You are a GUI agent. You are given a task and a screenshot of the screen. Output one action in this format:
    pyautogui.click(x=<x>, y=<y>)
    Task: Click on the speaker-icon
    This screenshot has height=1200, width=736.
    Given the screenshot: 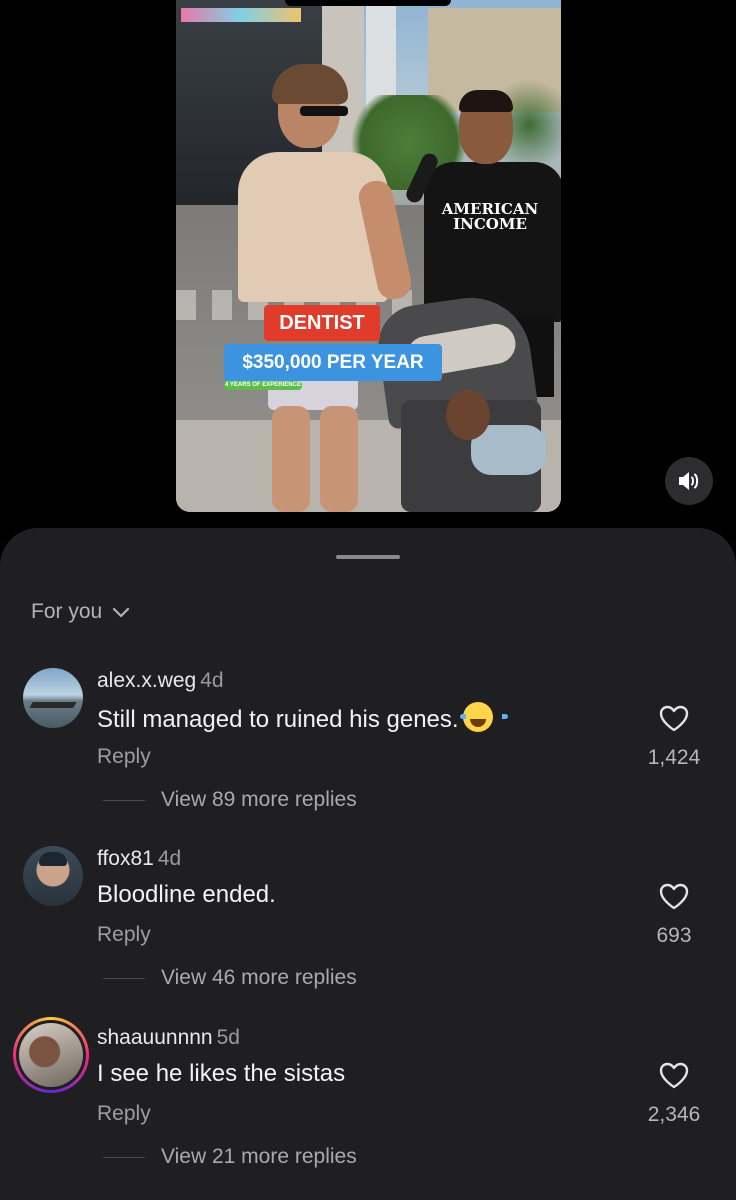 What is the action you would take?
    pyautogui.click(x=689, y=481)
    